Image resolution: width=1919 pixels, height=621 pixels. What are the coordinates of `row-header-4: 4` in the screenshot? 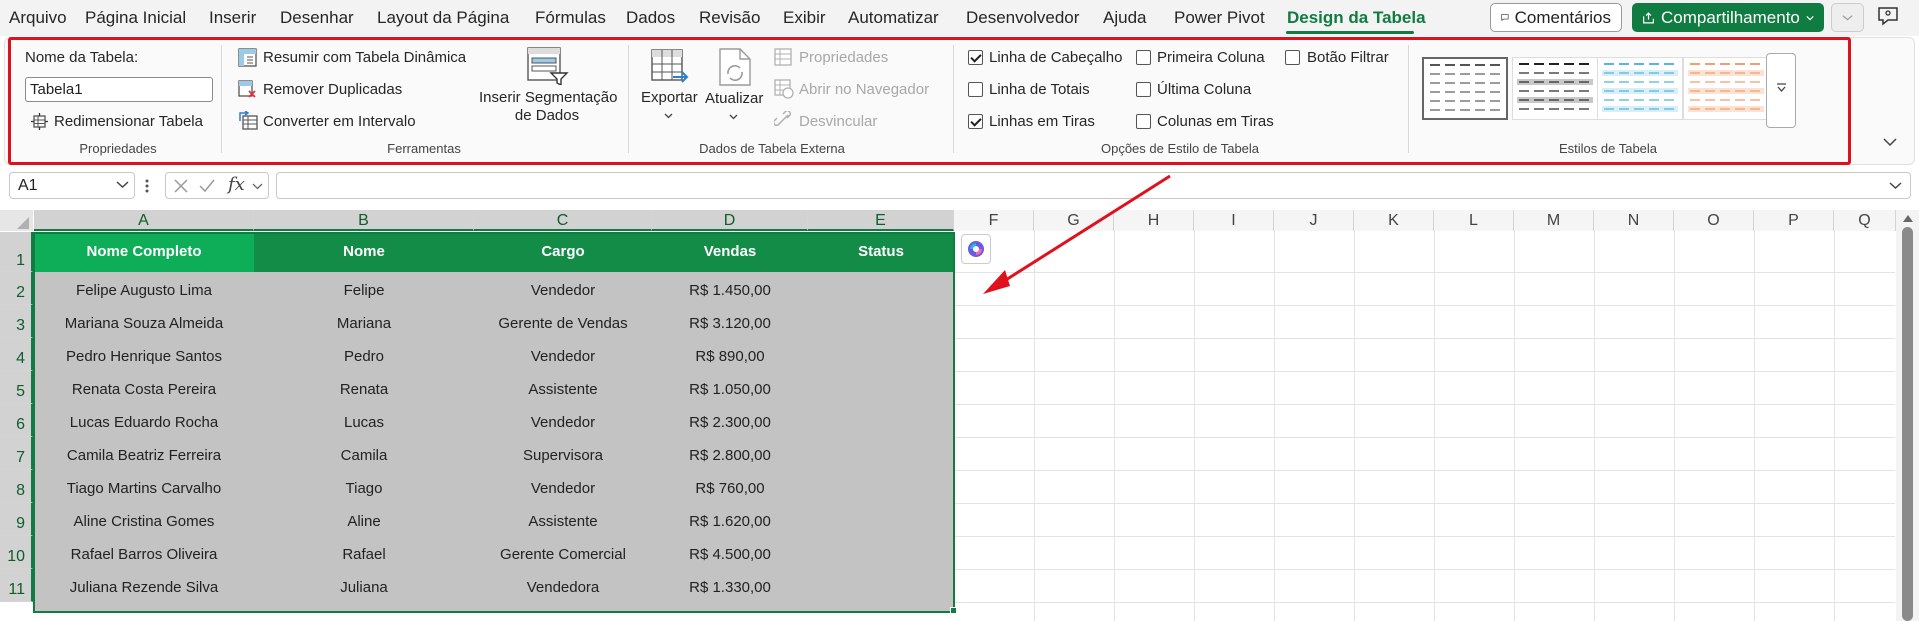 It's located at (16, 354).